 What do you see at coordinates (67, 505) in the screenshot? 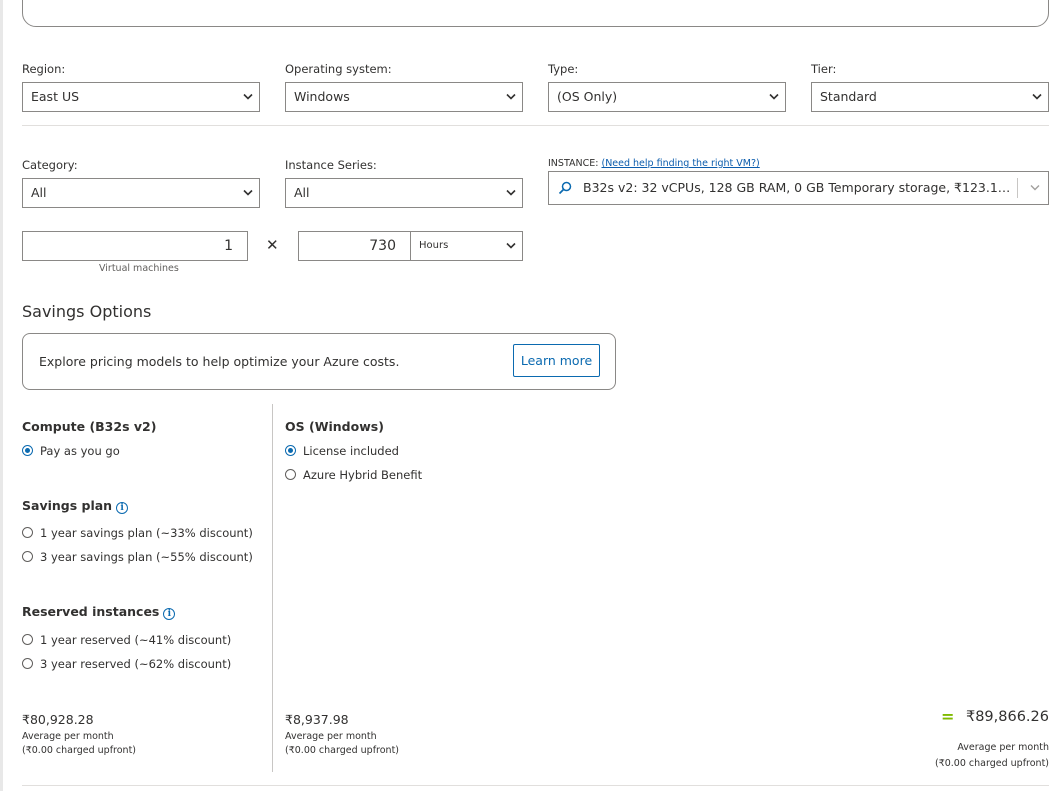
I see `savings-plan-title-text: Savings plan` at bounding box center [67, 505].